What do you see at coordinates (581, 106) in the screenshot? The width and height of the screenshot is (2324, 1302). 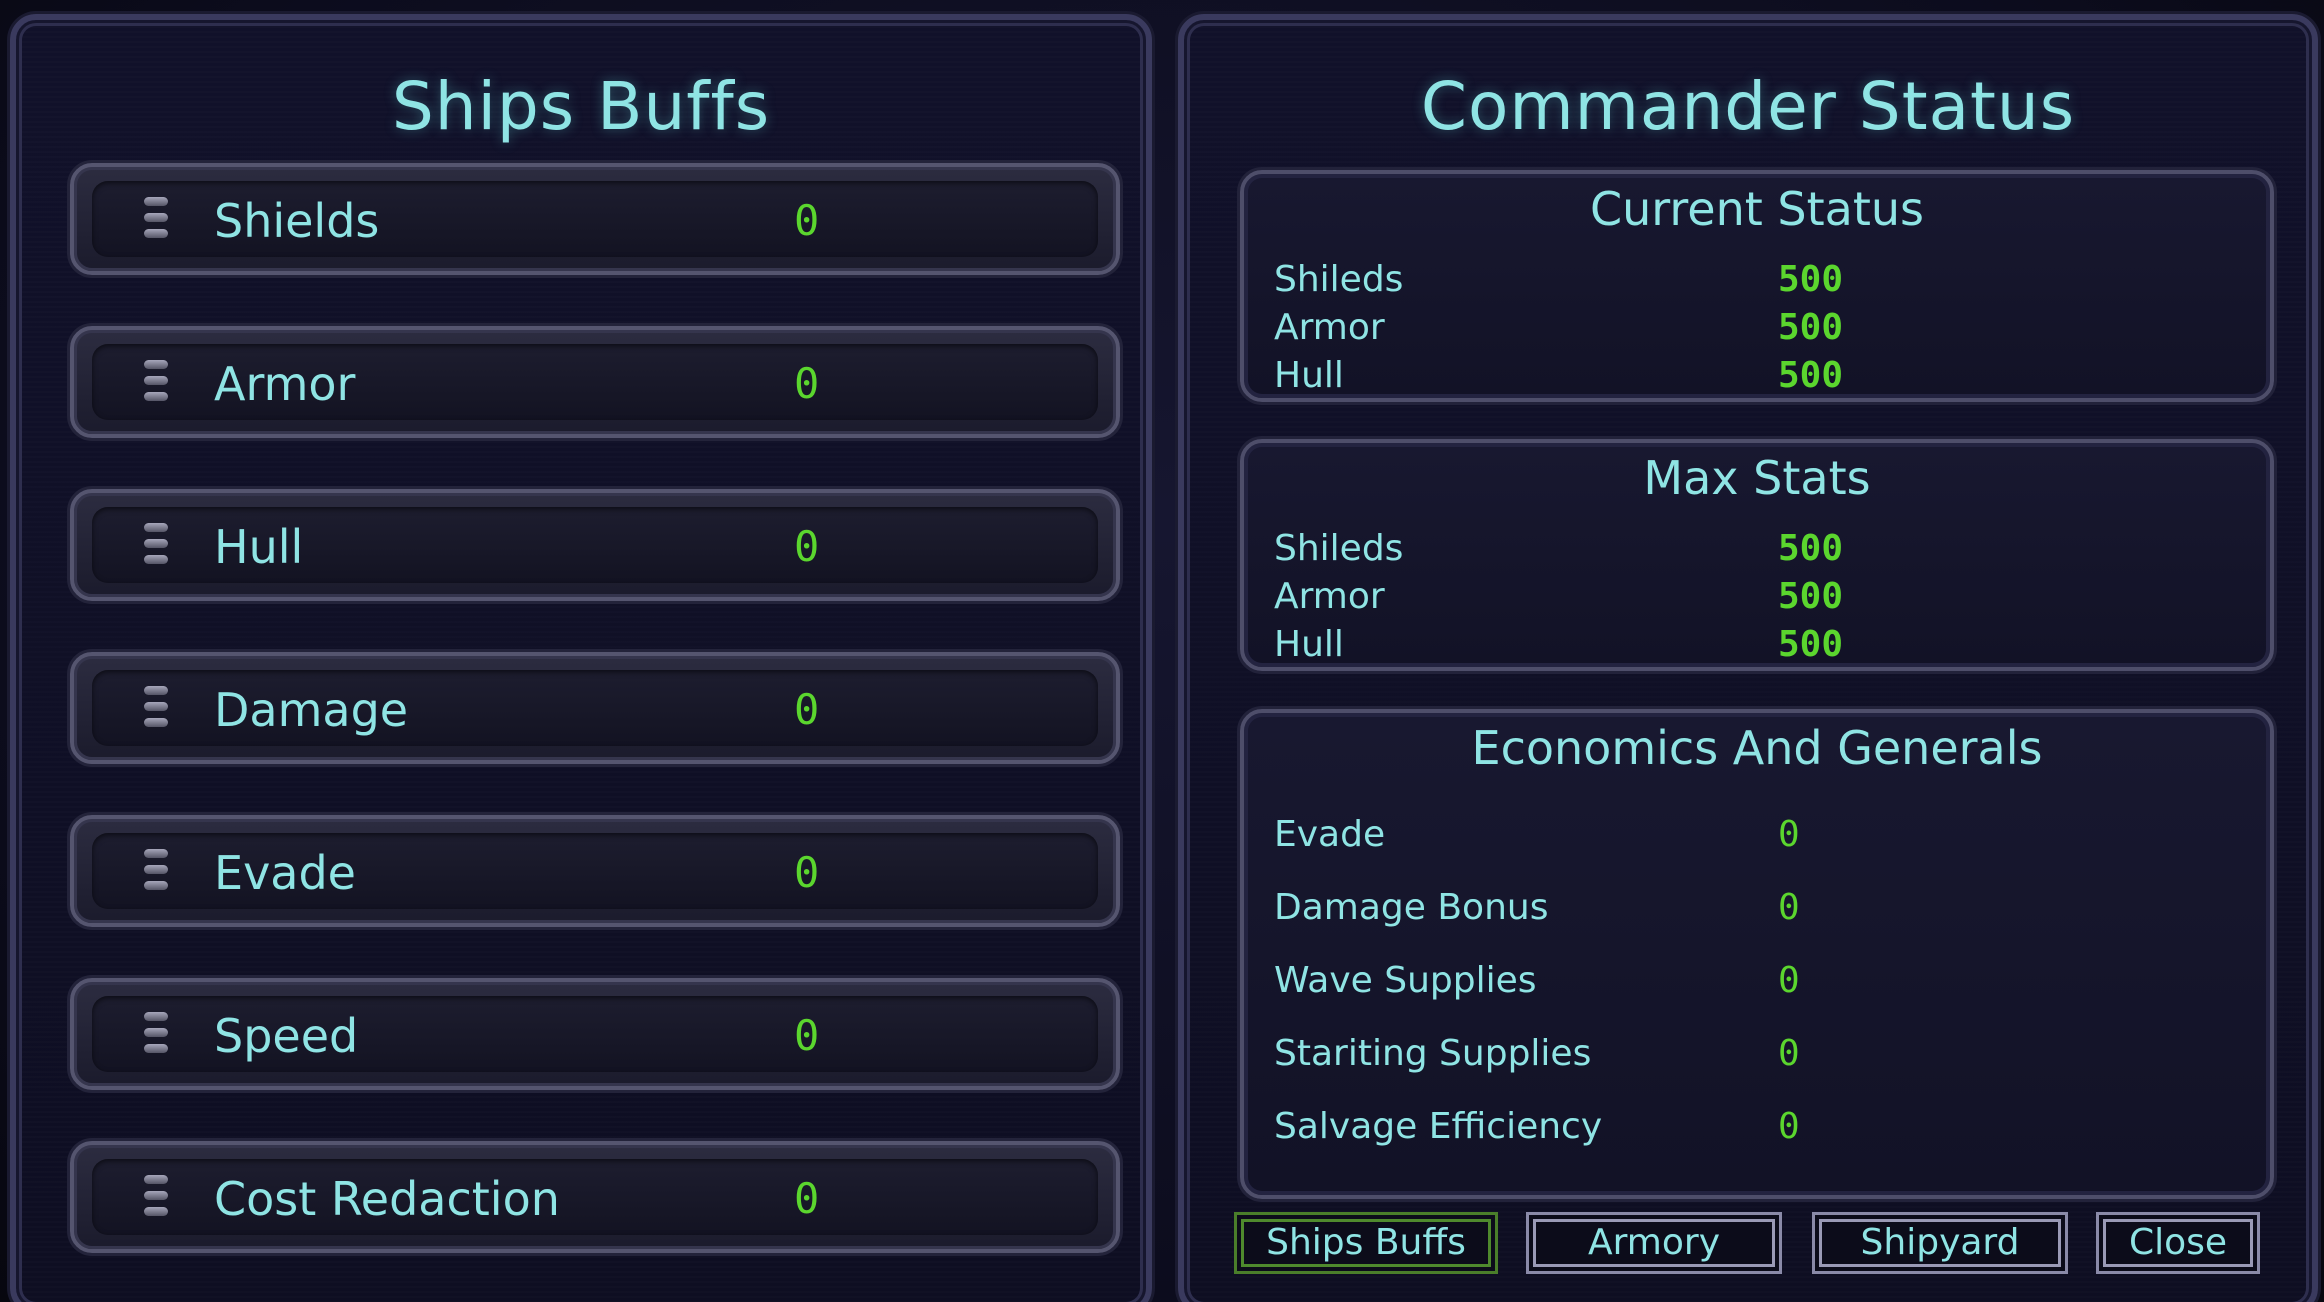 I see `ships-buffs-title: Ships Buffs` at bounding box center [581, 106].